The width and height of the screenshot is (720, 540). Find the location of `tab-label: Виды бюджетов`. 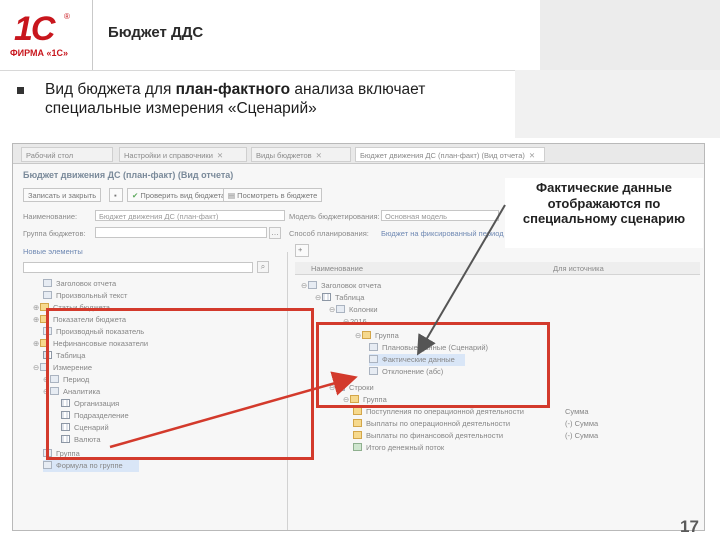

tab-label: Виды бюджетов is located at coordinates (284, 155).